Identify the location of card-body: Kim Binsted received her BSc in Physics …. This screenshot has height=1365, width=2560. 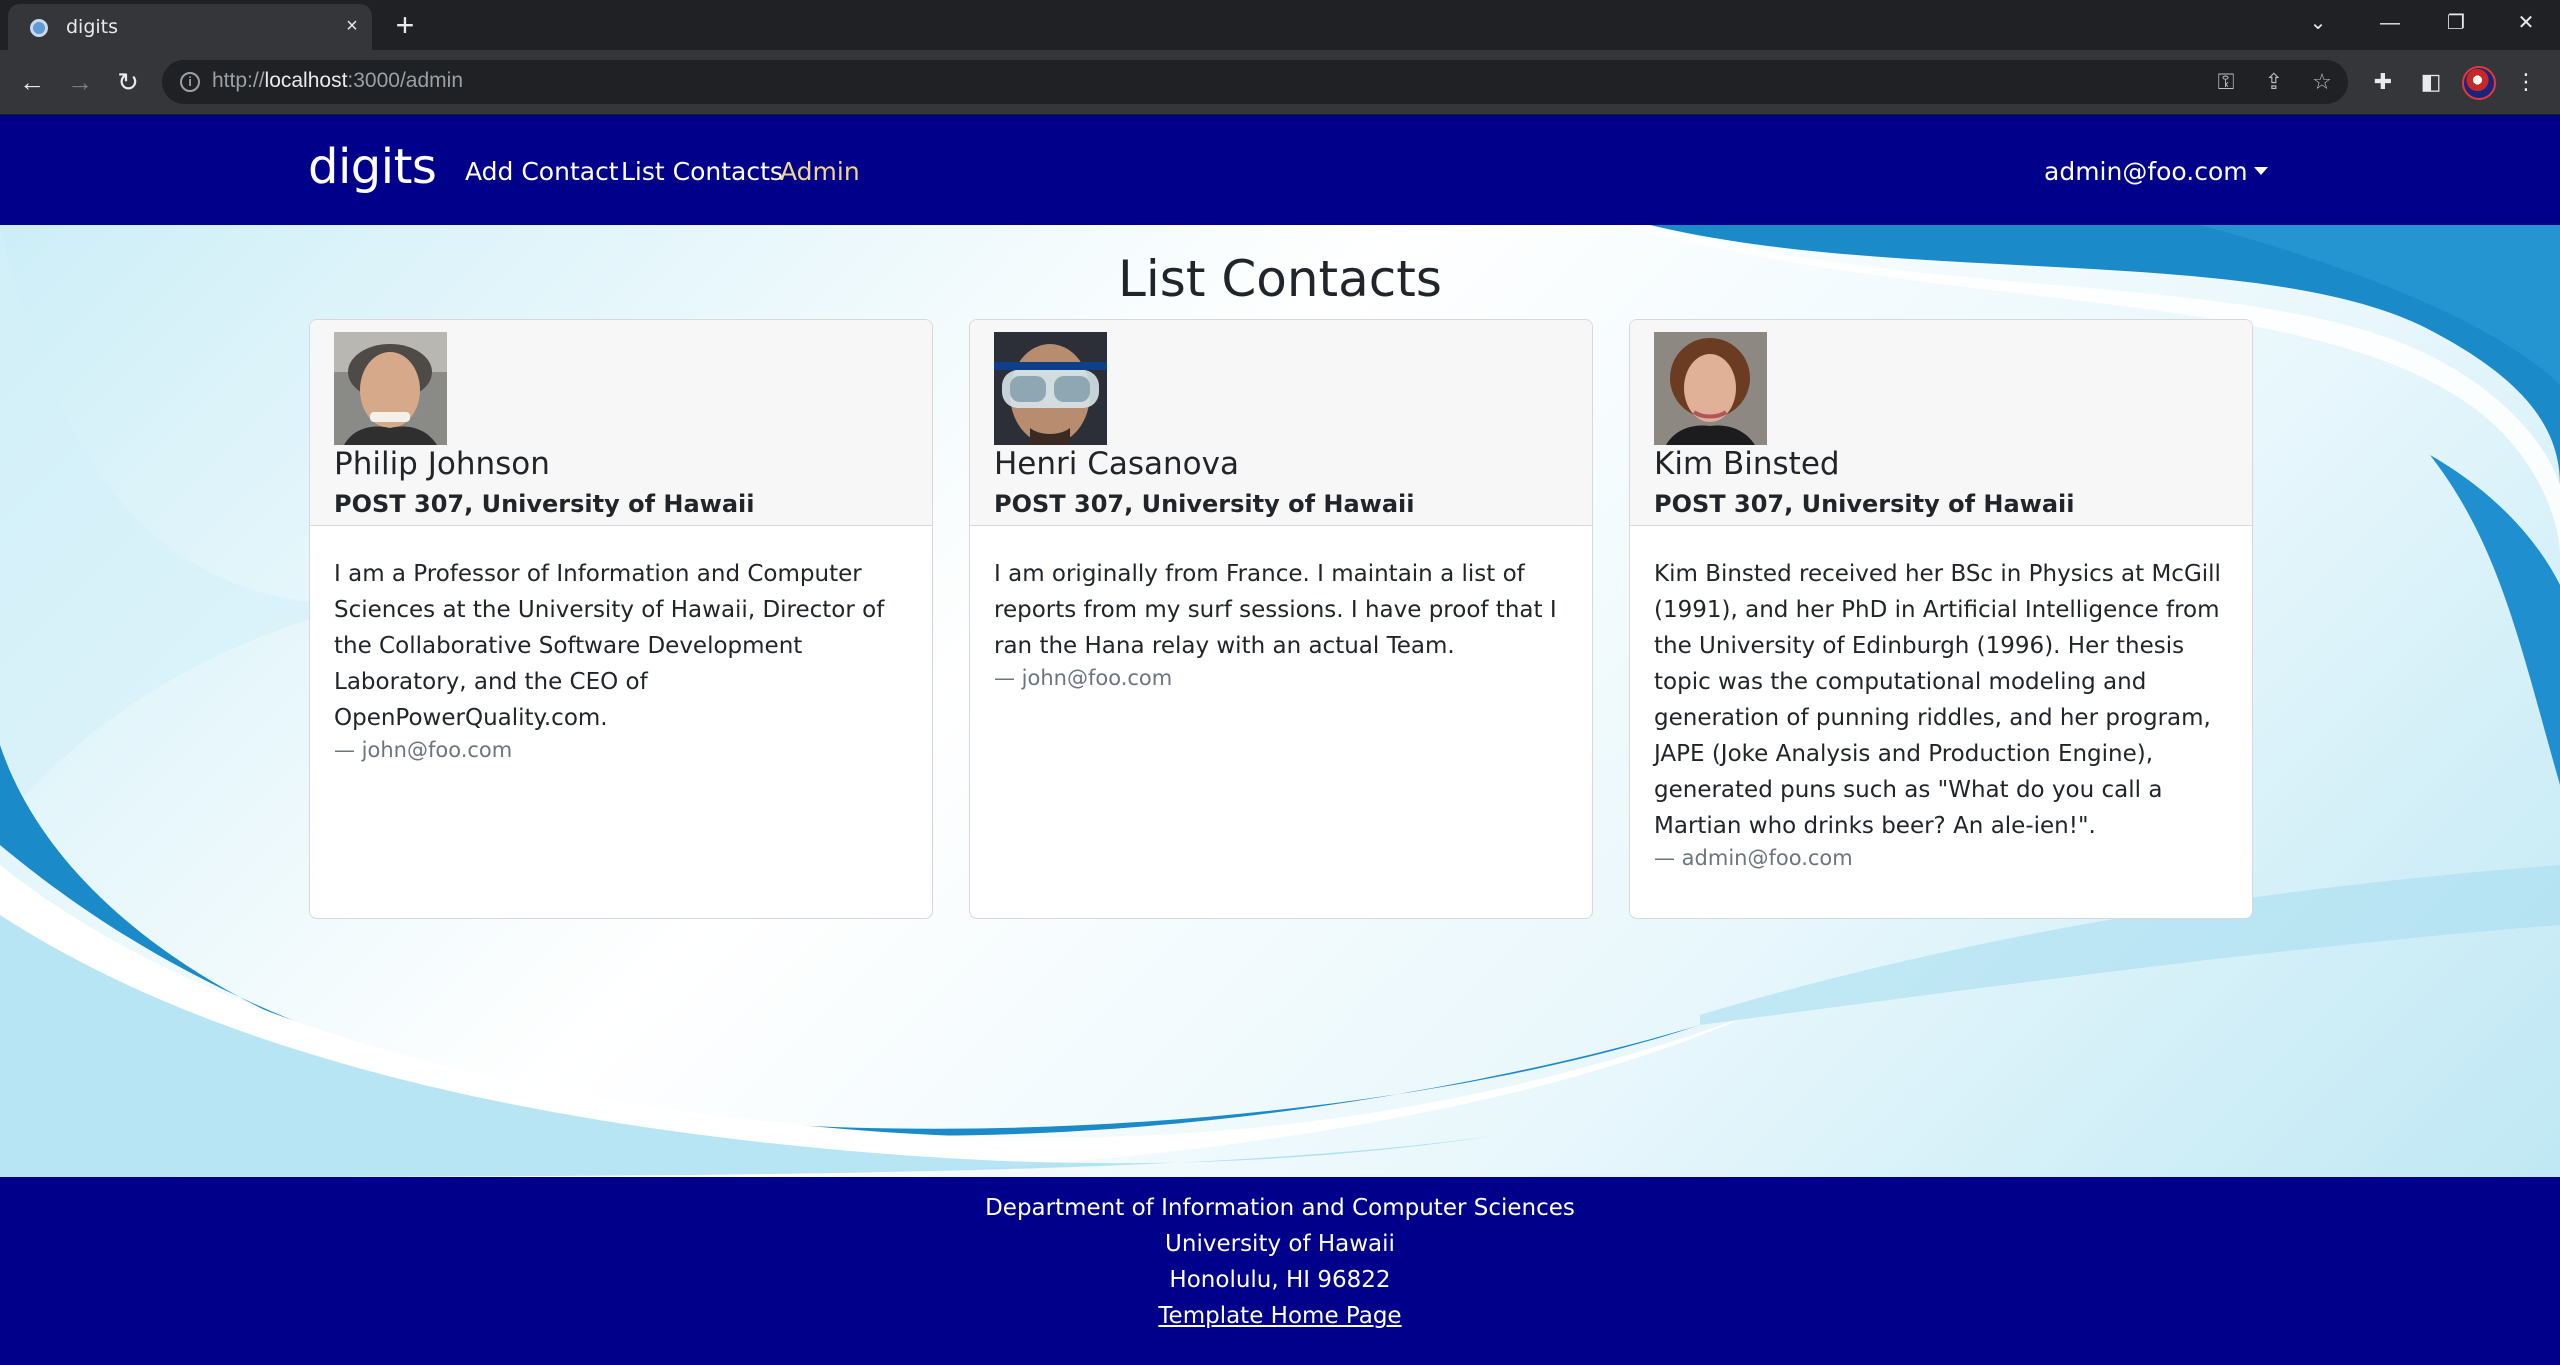
(1944, 714).